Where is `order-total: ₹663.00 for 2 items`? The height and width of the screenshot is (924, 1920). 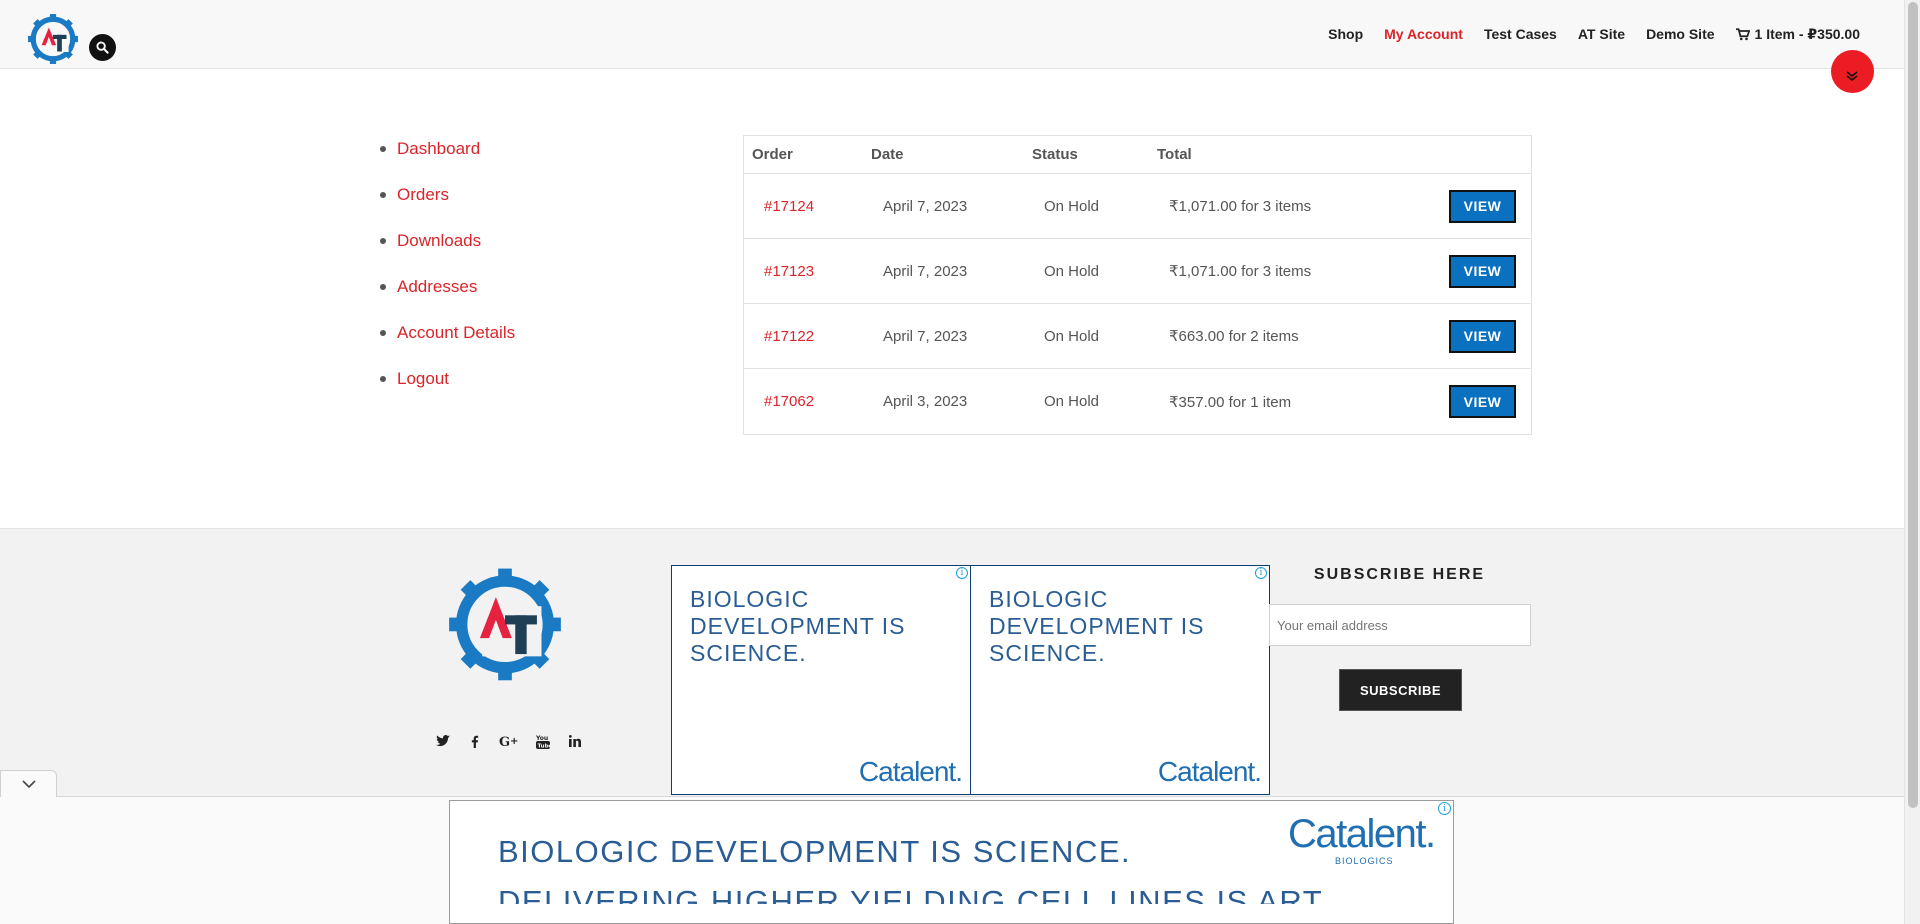 order-total: ₹663.00 for 2 items is located at coordinates (1234, 336).